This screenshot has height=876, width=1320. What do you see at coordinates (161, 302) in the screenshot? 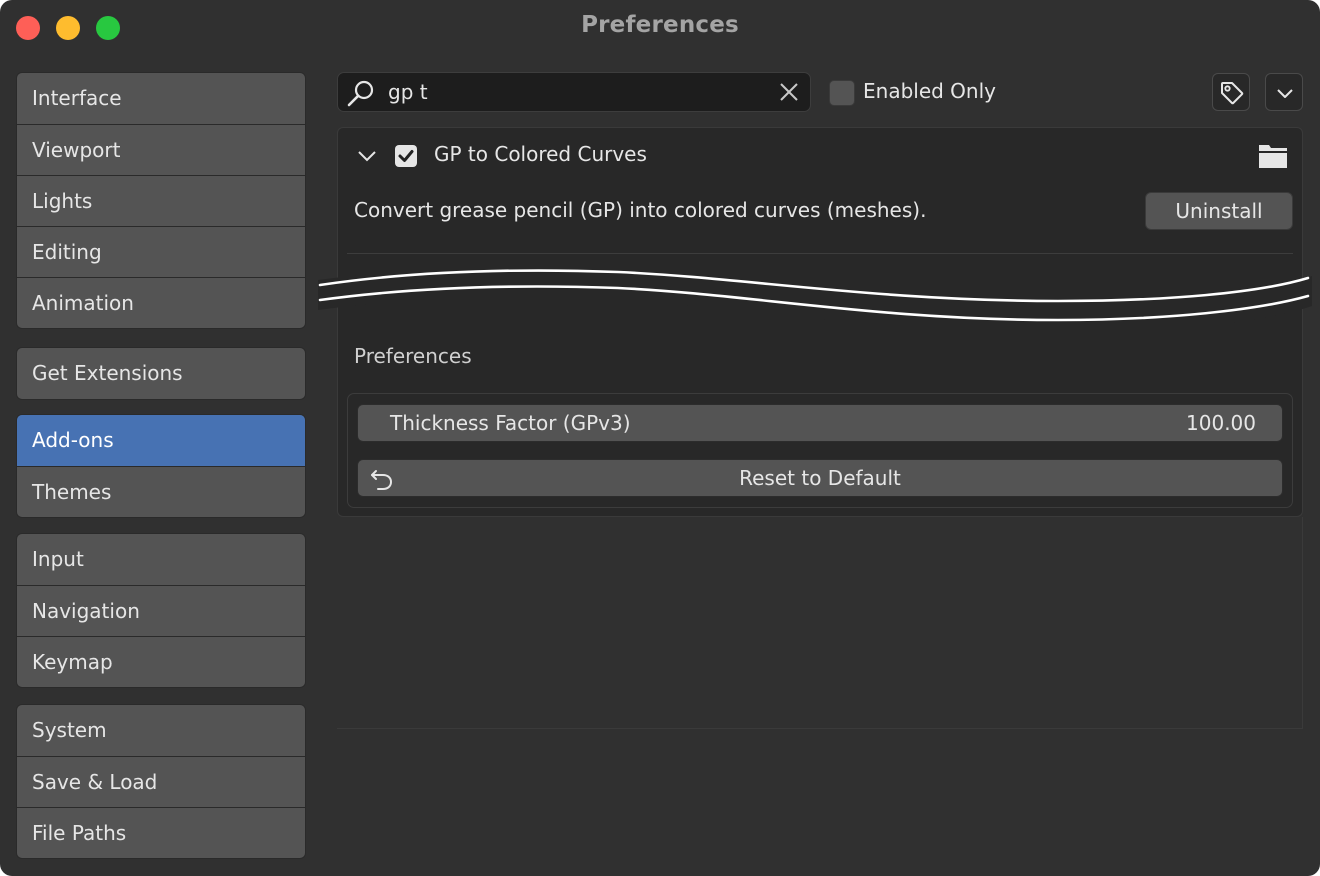
I see `sidebar-item-animation: Animation` at bounding box center [161, 302].